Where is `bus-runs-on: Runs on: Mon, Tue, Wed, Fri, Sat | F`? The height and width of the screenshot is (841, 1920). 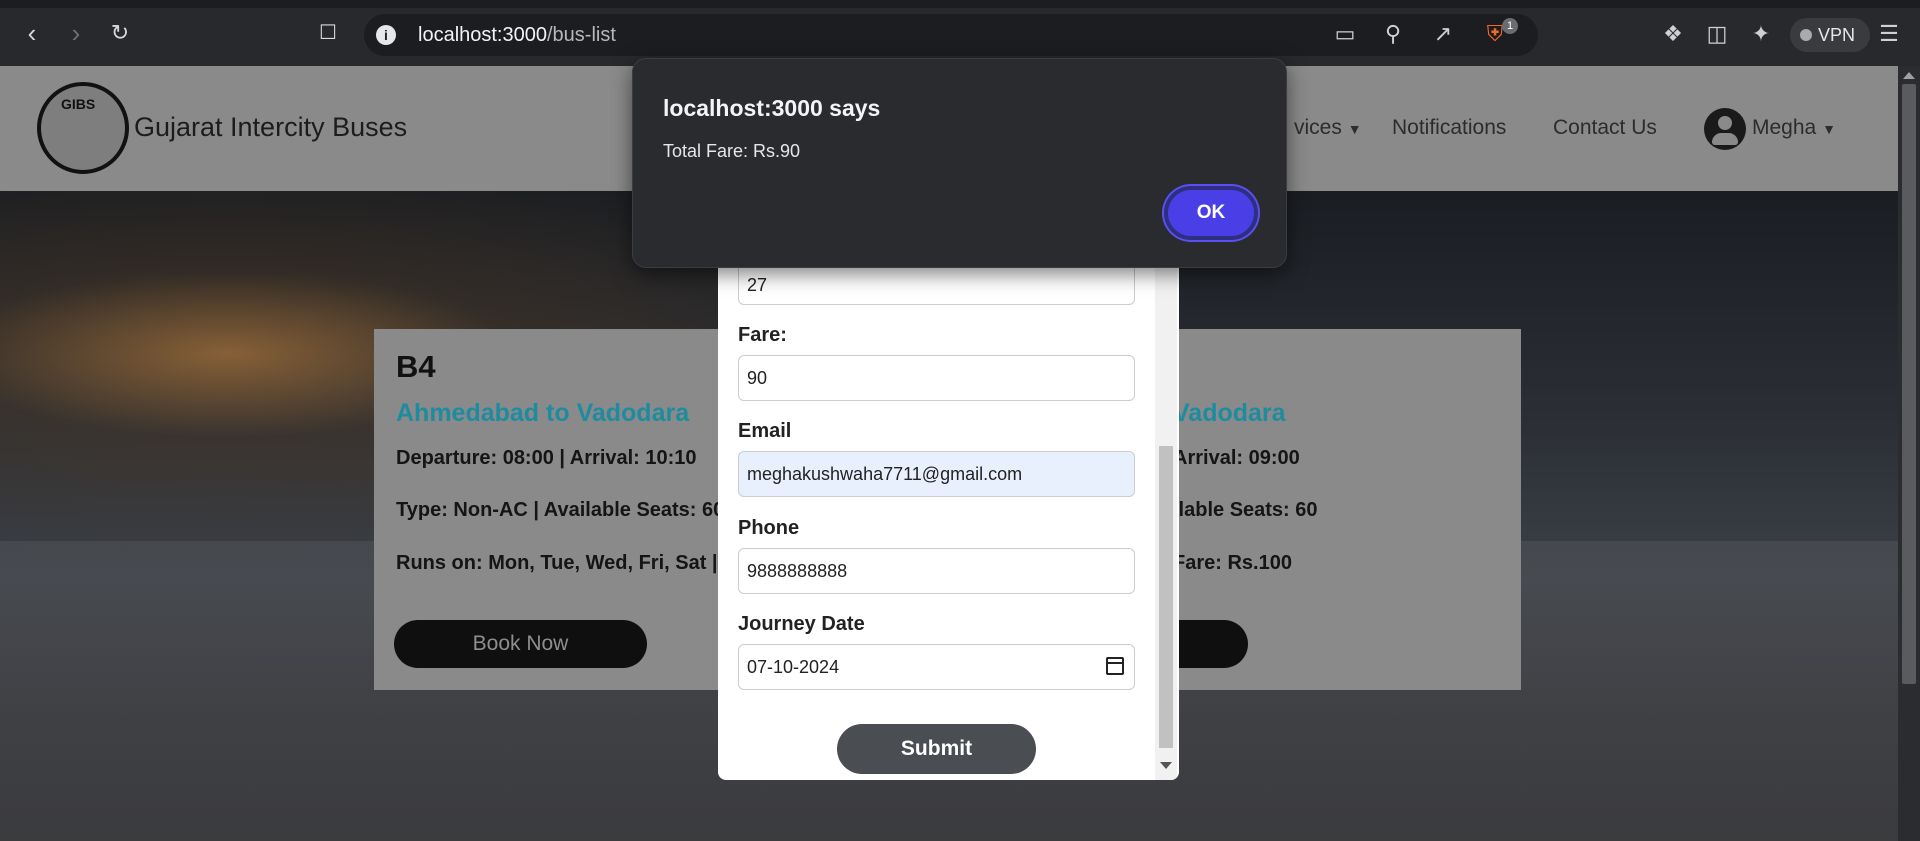
bus-runs-on: Runs on: Mon, Tue, Wed, Fri, Sat | F is located at coordinates (557, 563).